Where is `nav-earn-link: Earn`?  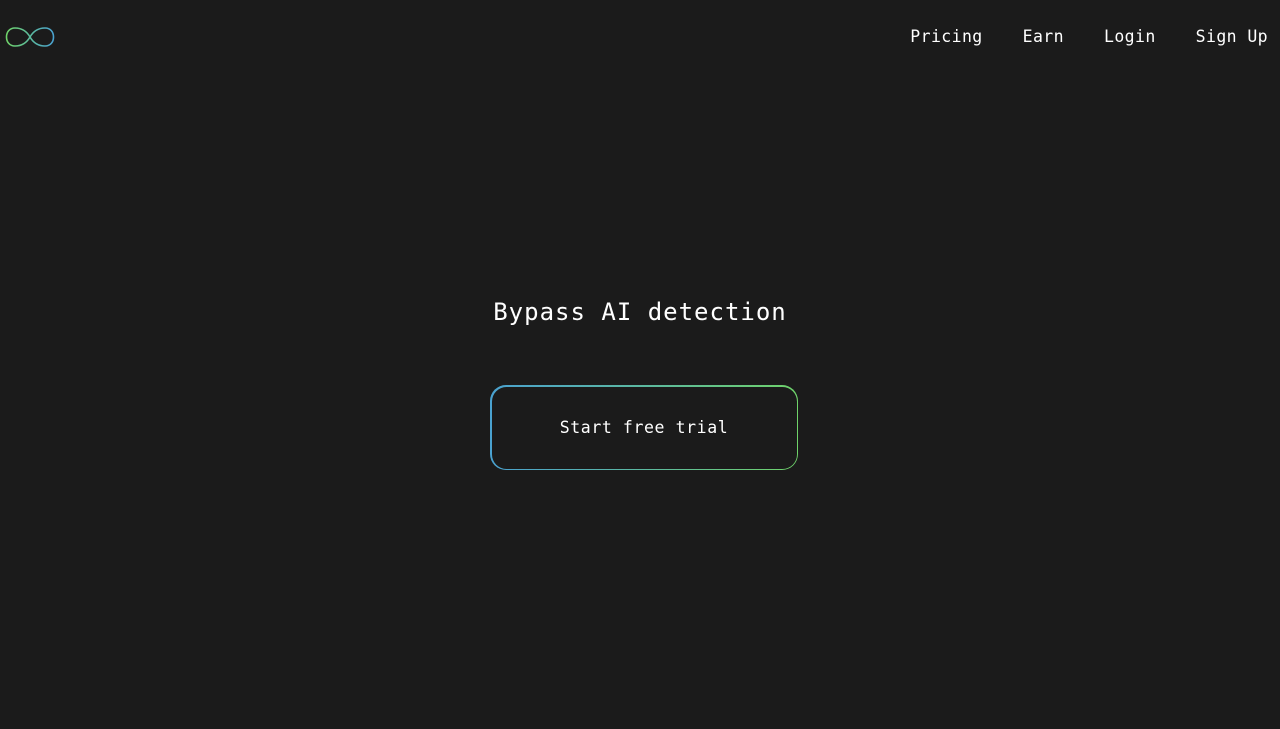
nav-earn-link: Earn is located at coordinates (1043, 37).